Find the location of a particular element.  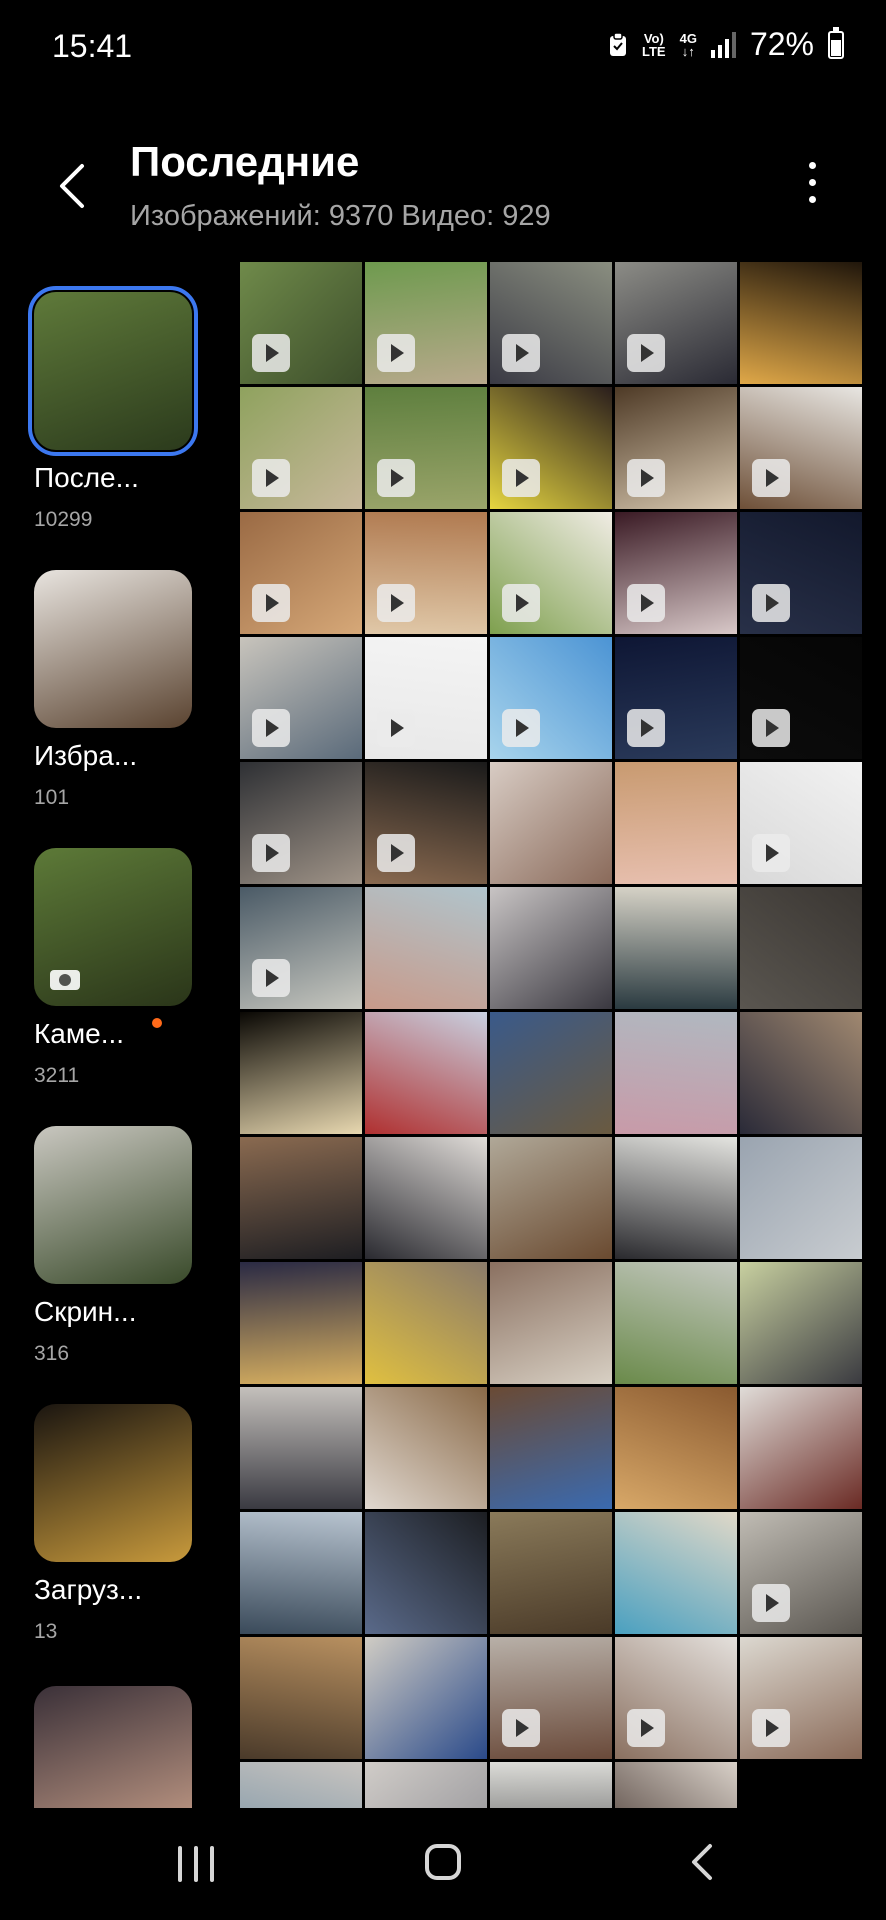

album-item: Каме... 3211 is located at coordinates (114, 968).